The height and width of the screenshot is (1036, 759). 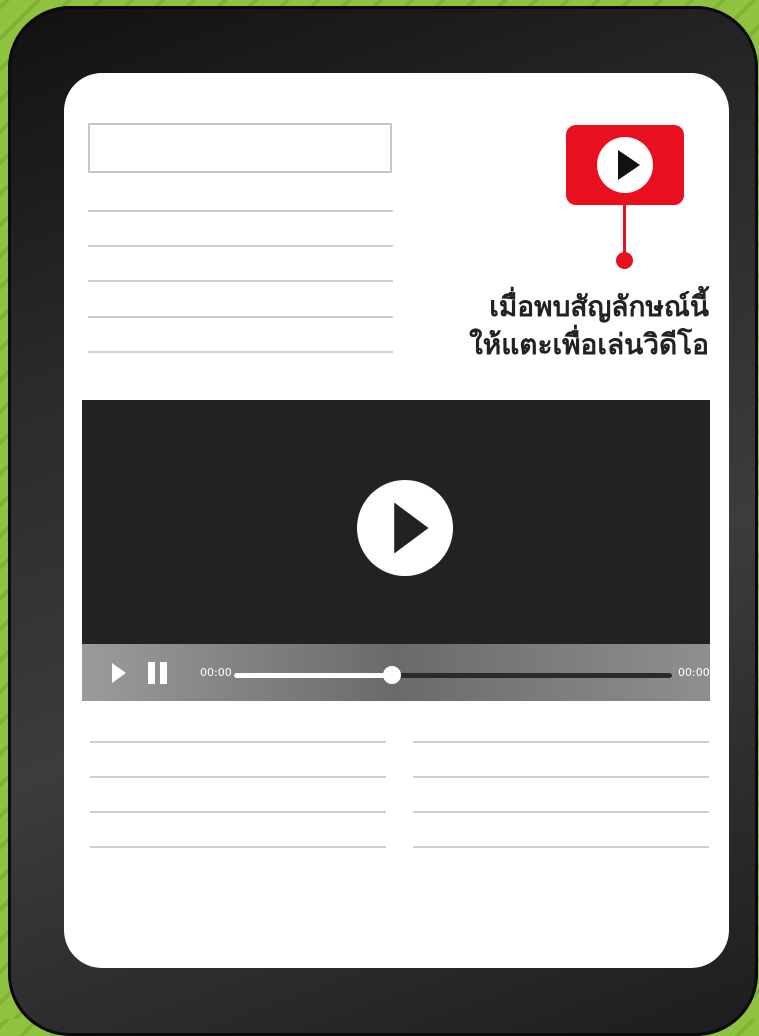 What do you see at coordinates (599, 306) in the screenshot?
I see `hint-line-1: เมื่อพบสัญลักษณ์นี้` at bounding box center [599, 306].